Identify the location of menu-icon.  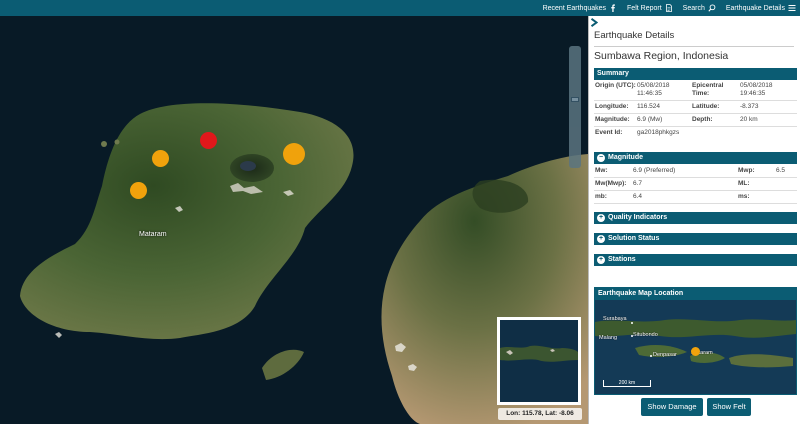
(792, 8).